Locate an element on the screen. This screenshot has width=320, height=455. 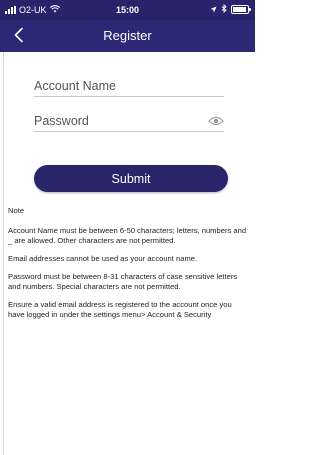
eye-icon is located at coordinates (216, 120).